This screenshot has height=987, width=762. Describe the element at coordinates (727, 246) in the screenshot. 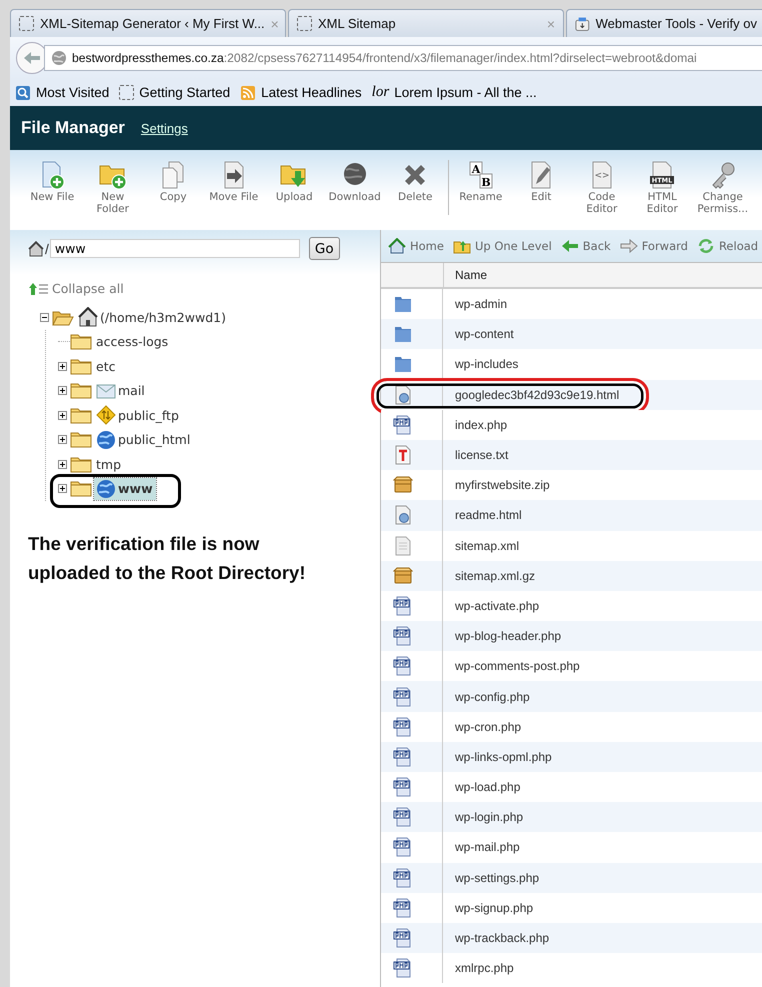

I see `nav-button: Reload` at that location.